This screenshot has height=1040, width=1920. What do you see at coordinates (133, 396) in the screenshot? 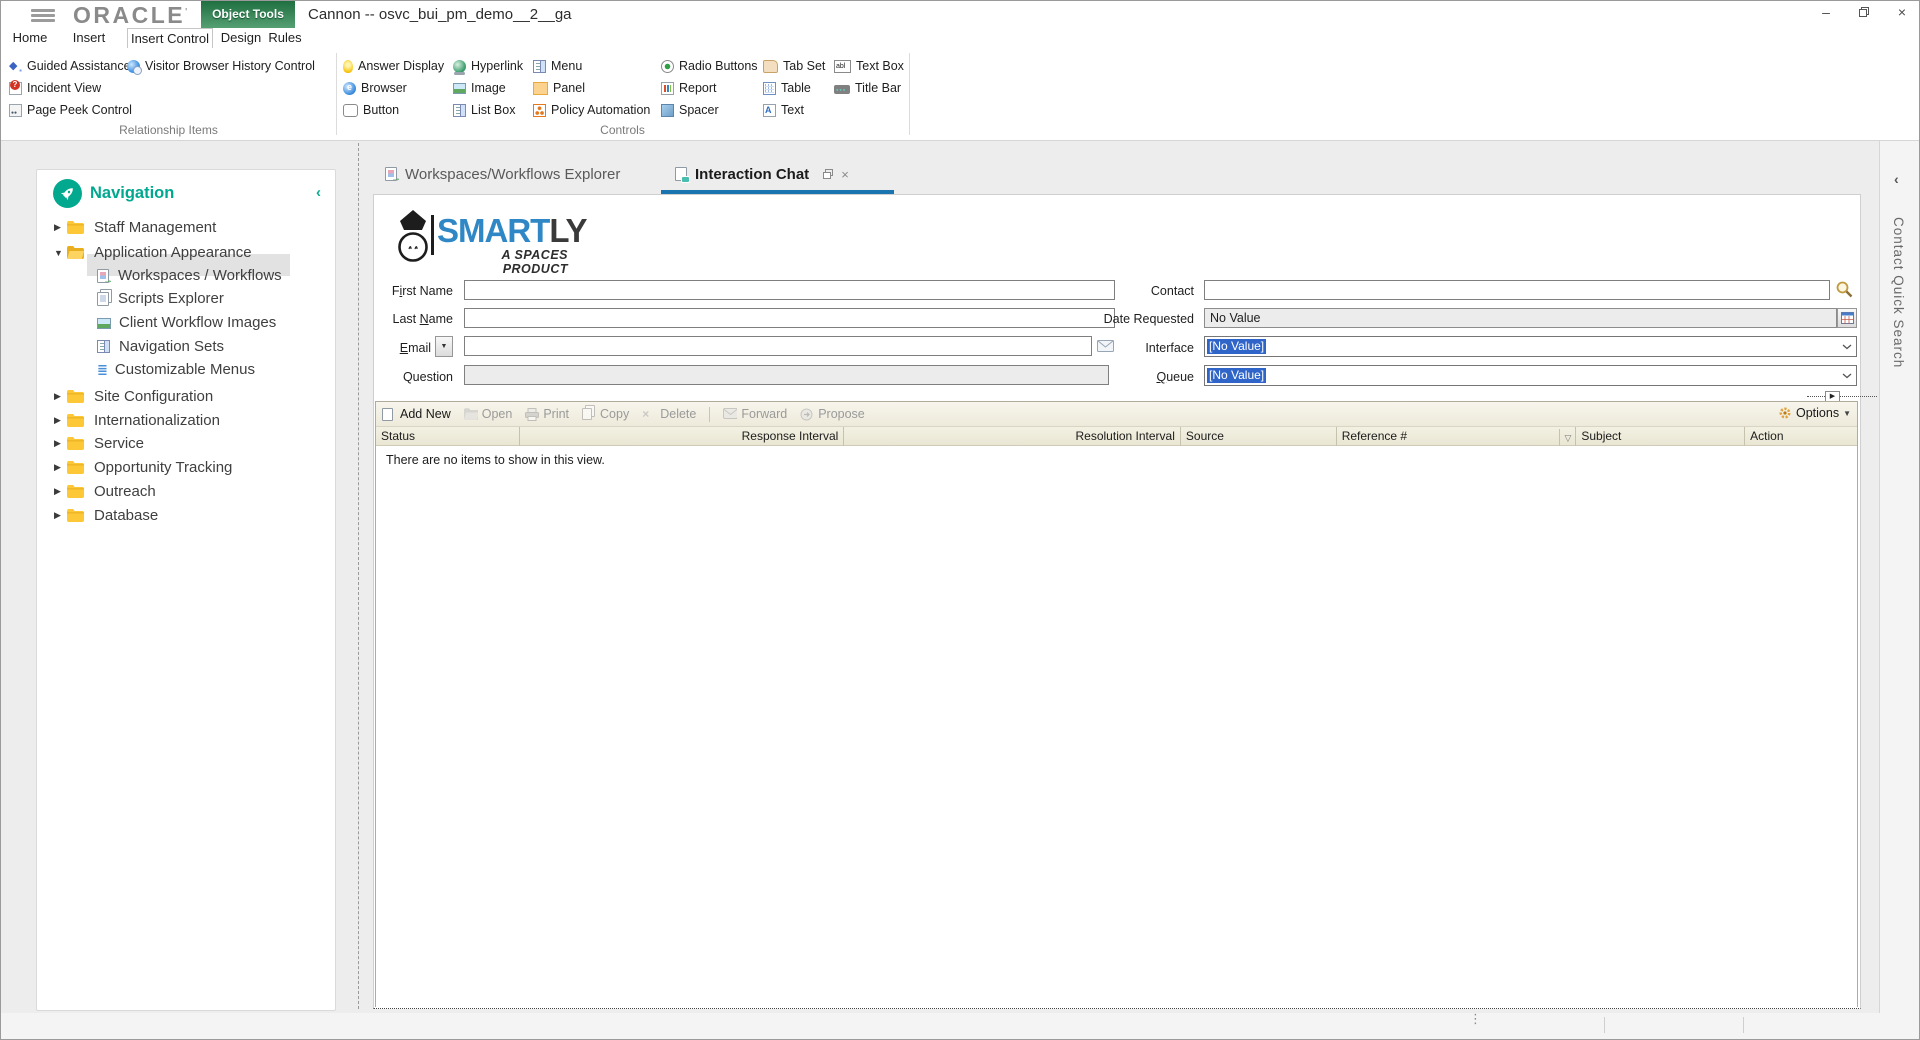
I see `sidebar-item-site-configuration: ▶ Site Configuration` at bounding box center [133, 396].